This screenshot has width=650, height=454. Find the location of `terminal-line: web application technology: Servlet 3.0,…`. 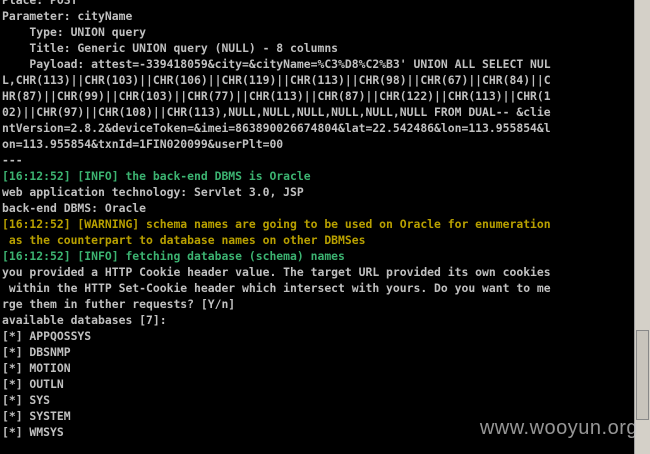

terminal-line: web application technology: Servlet 3.0,… is located at coordinates (153, 192).